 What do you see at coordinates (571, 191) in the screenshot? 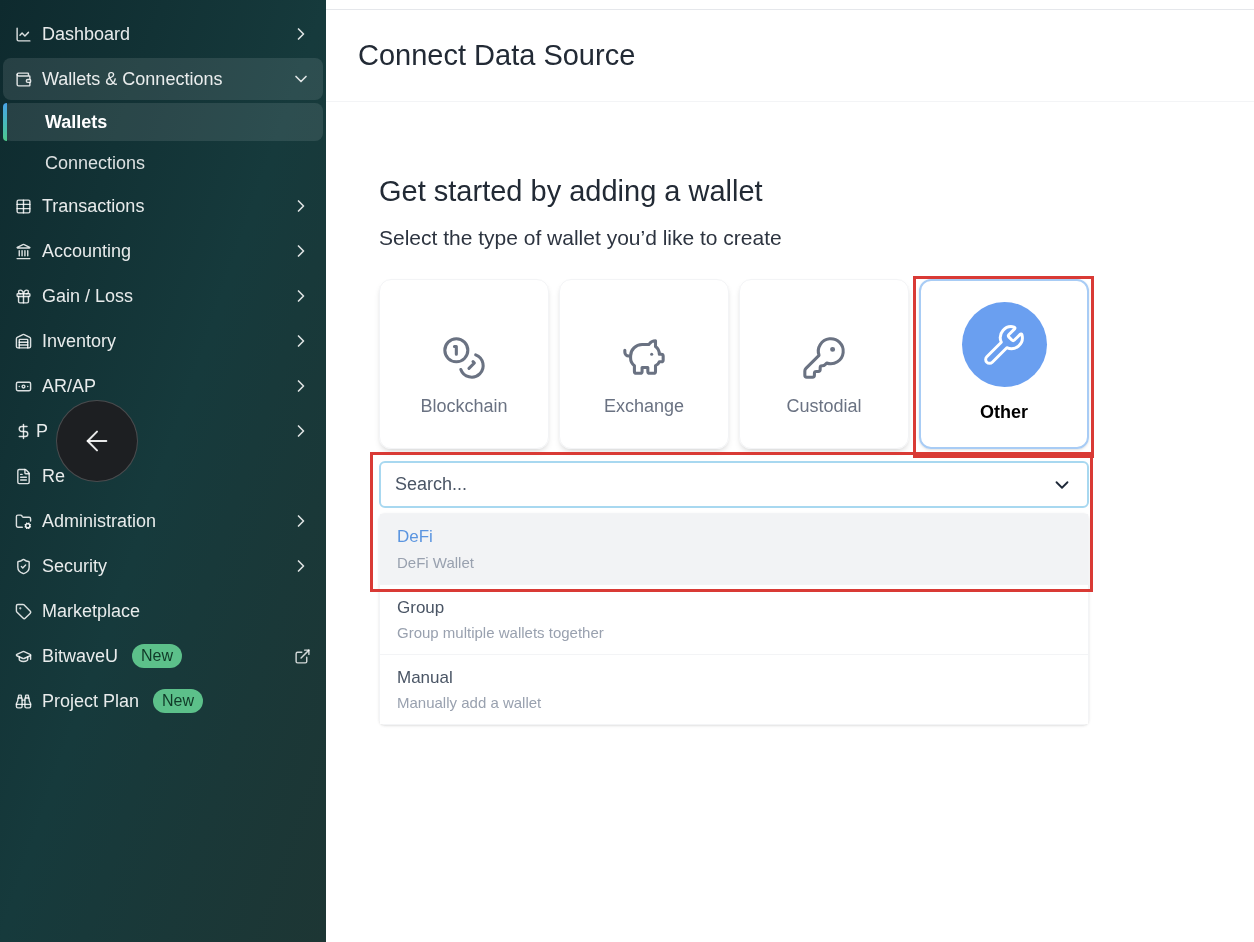
I see `heading: Get started by adding a wallet` at bounding box center [571, 191].